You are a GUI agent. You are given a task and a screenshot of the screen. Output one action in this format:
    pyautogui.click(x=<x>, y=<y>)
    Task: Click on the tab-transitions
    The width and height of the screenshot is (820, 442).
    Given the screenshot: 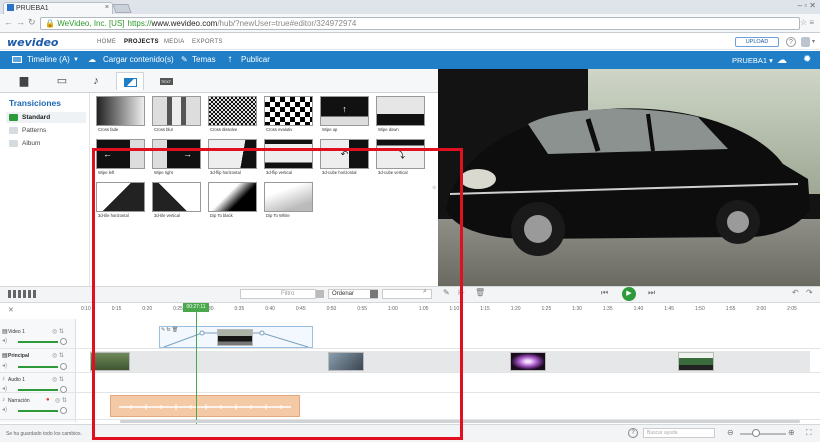 What is the action you would take?
    pyautogui.click(x=130, y=81)
    